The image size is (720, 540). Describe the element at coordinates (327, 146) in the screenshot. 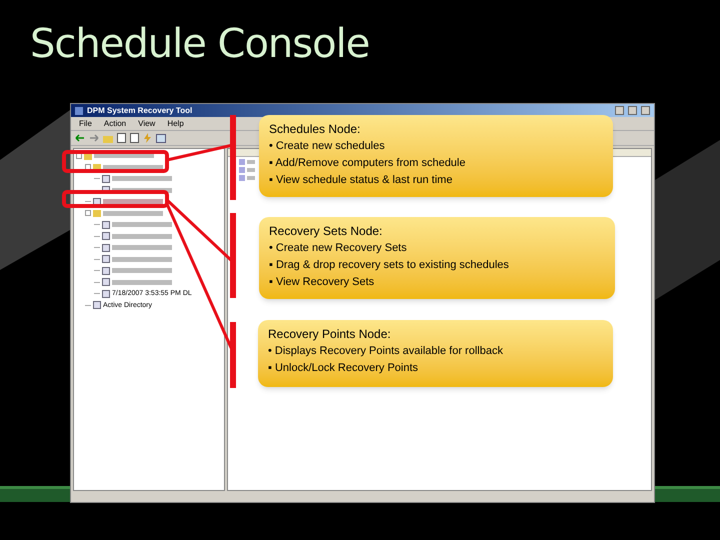

I see `bullet-text: • Create new schedules` at that location.